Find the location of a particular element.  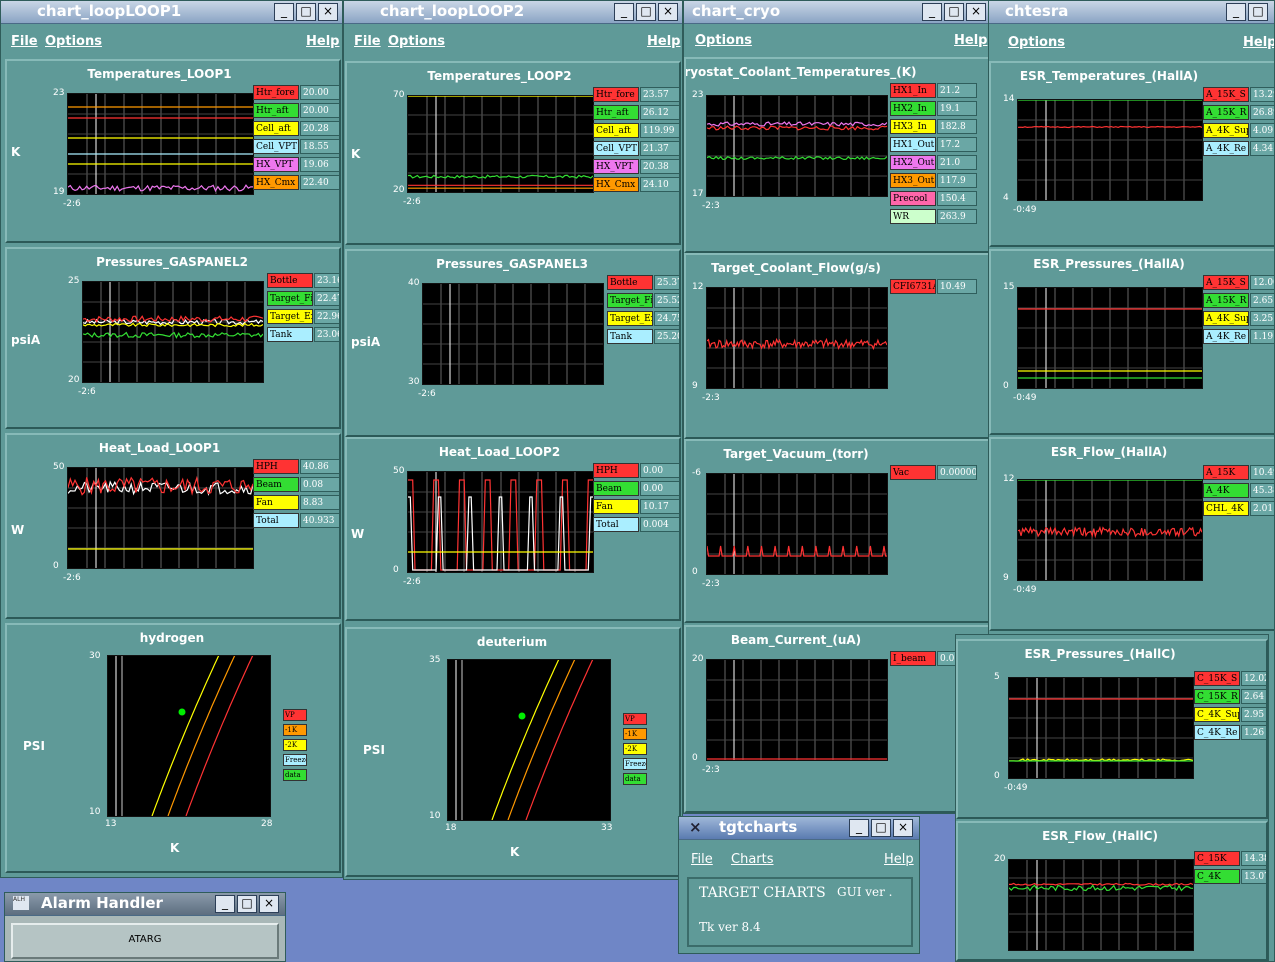

titlebar-tgtcharts: ⨯ tgtcharts _ □ × is located at coordinates (799, 828).